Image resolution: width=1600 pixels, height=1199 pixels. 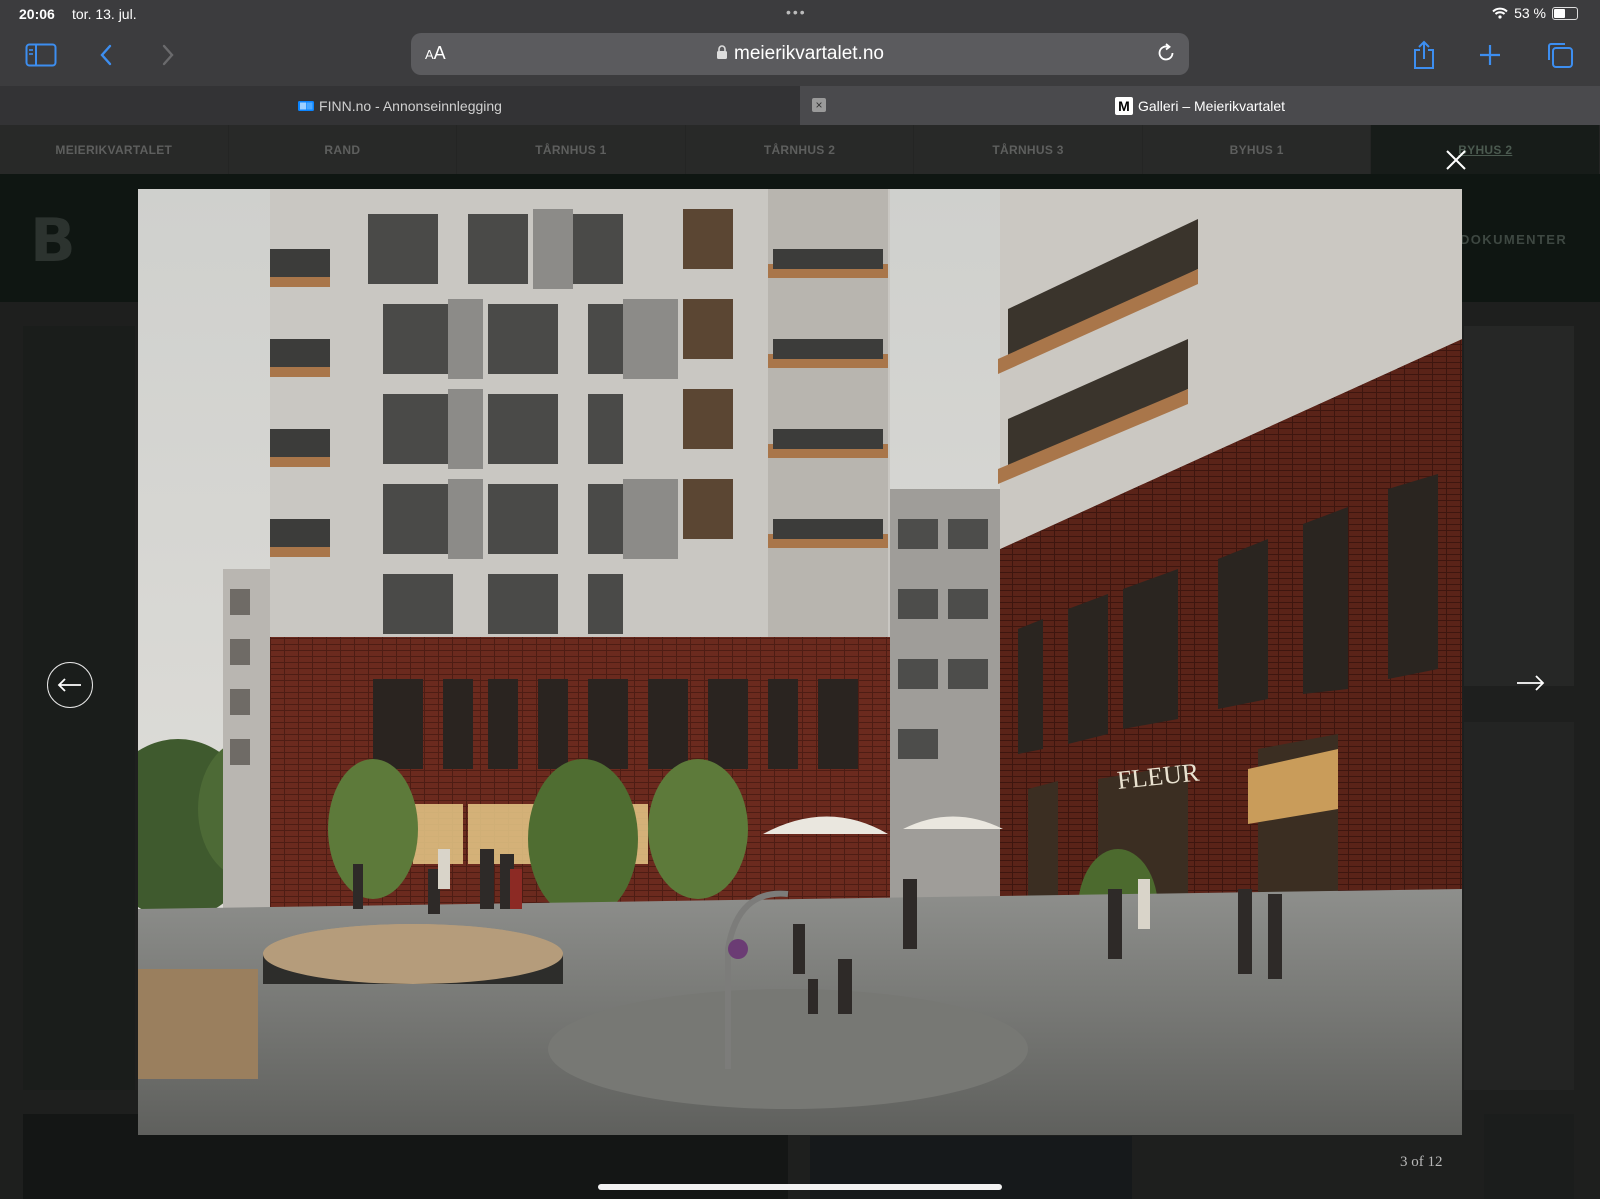 I want to click on status-right: 53 %, so click(x=1535, y=13).